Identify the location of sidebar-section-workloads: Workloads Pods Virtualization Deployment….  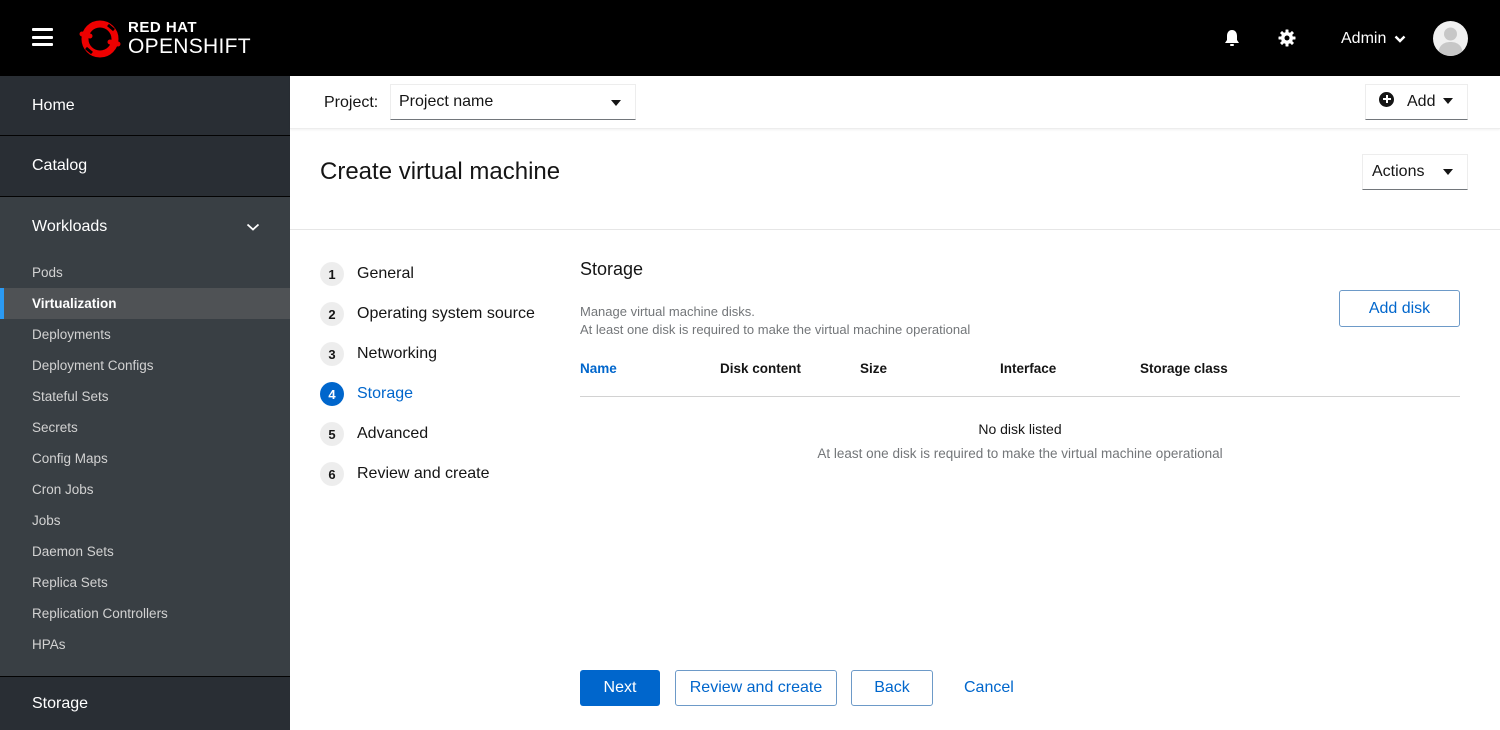
(145, 437).